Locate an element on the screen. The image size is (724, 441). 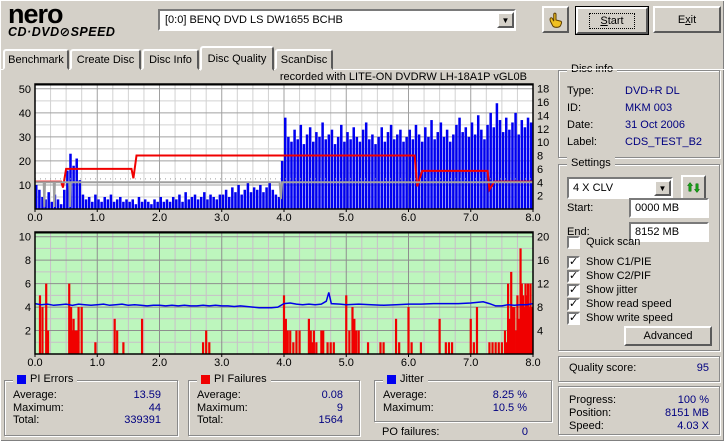
pi-failures-total: 1564 is located at coordinates (330, 420).